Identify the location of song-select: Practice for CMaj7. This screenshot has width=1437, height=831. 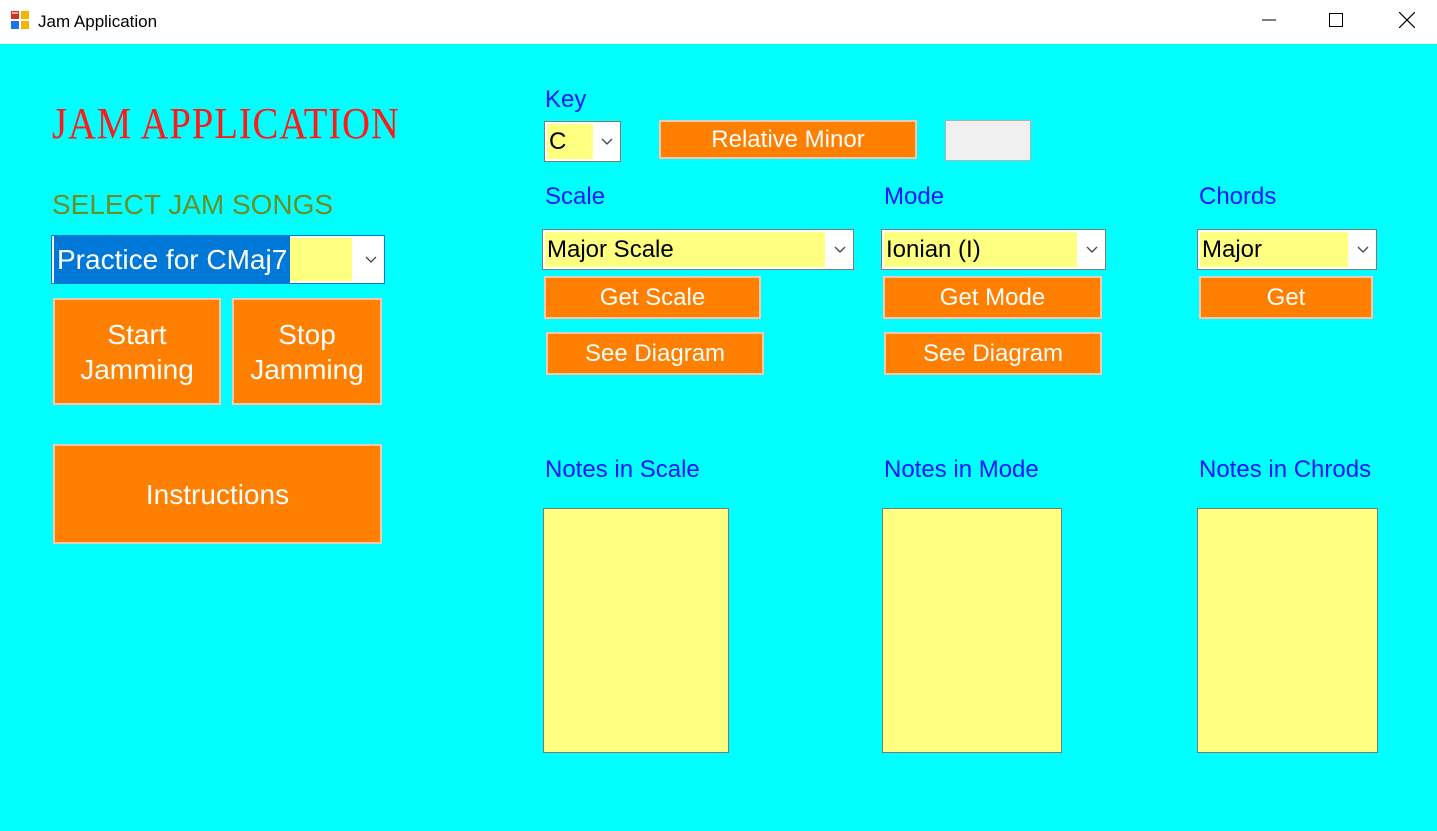
(218, 259).